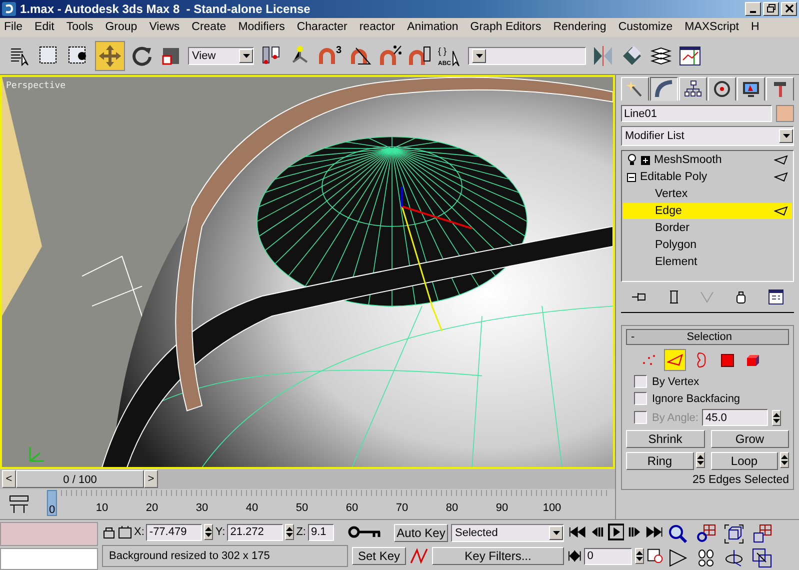  What do you see at coordinates (301, 532) in the screenshot?
I see `z-coordinate-label: Z:` at bounding box center [301, 532].